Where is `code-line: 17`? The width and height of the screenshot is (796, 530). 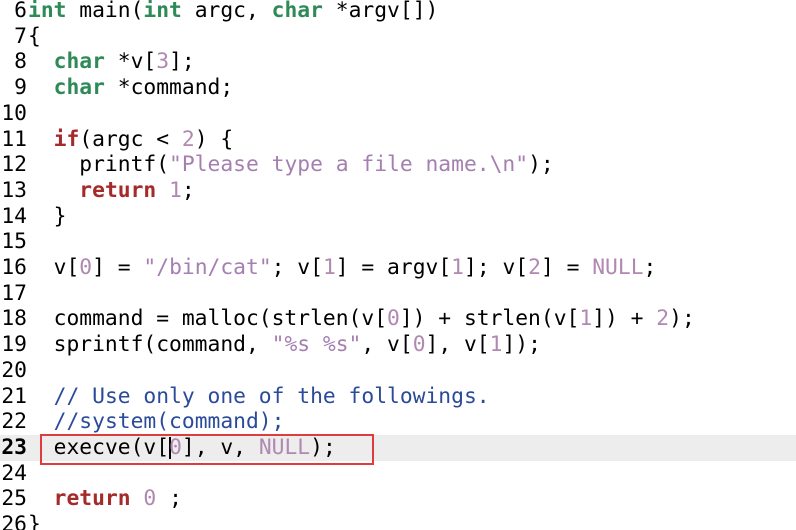 code-line: 17 is located at coordinates (398, 294).